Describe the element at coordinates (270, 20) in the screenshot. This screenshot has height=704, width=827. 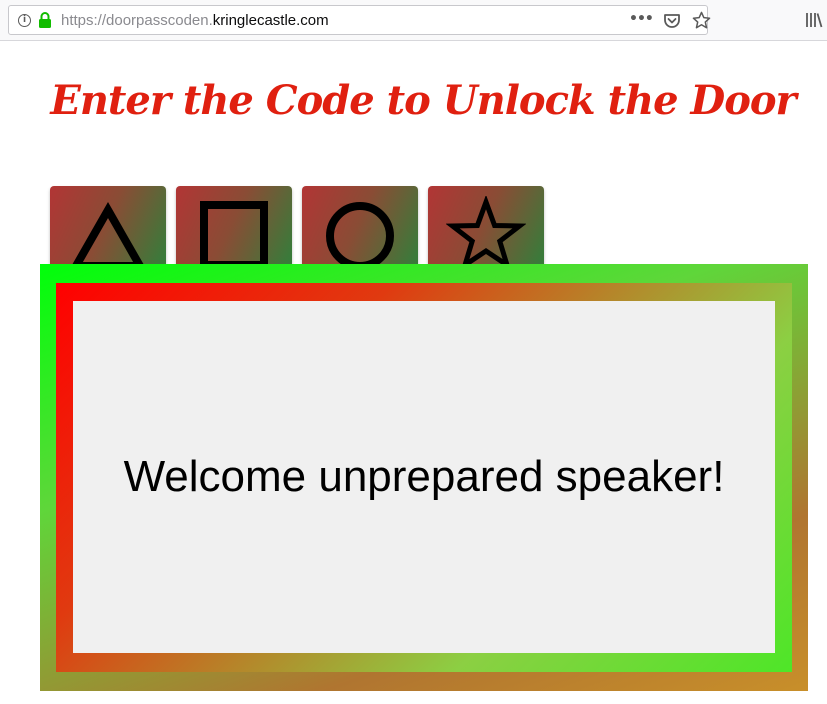
I see `url-domain: kringlecastle.com` at that location.